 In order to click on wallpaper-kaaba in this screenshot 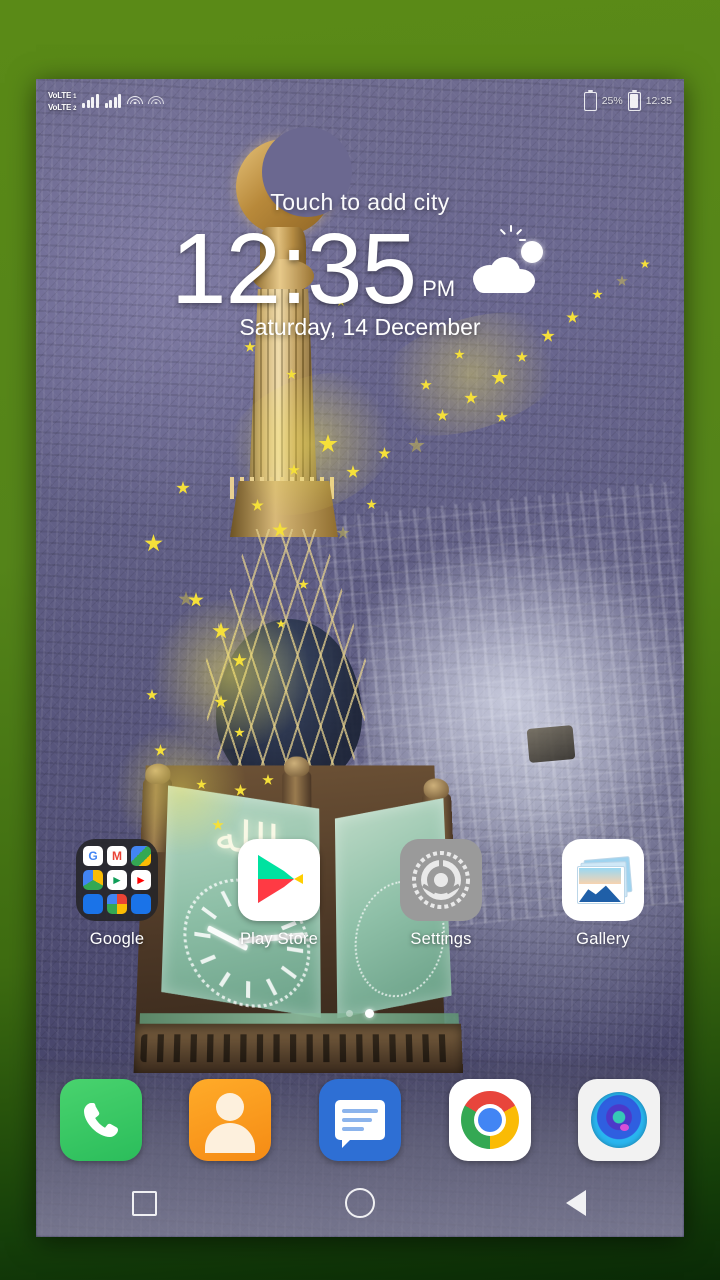, I will do `click(551, 744)`.